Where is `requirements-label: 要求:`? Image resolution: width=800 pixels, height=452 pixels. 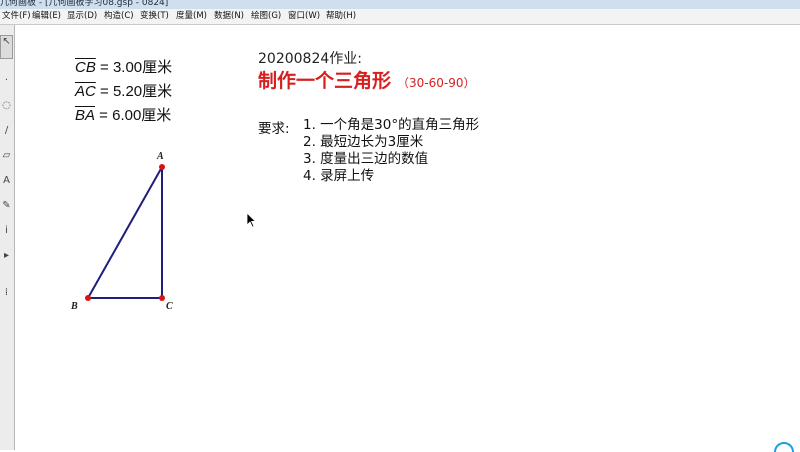 requirements-label: 要求: is located at coordinates (274, 127).